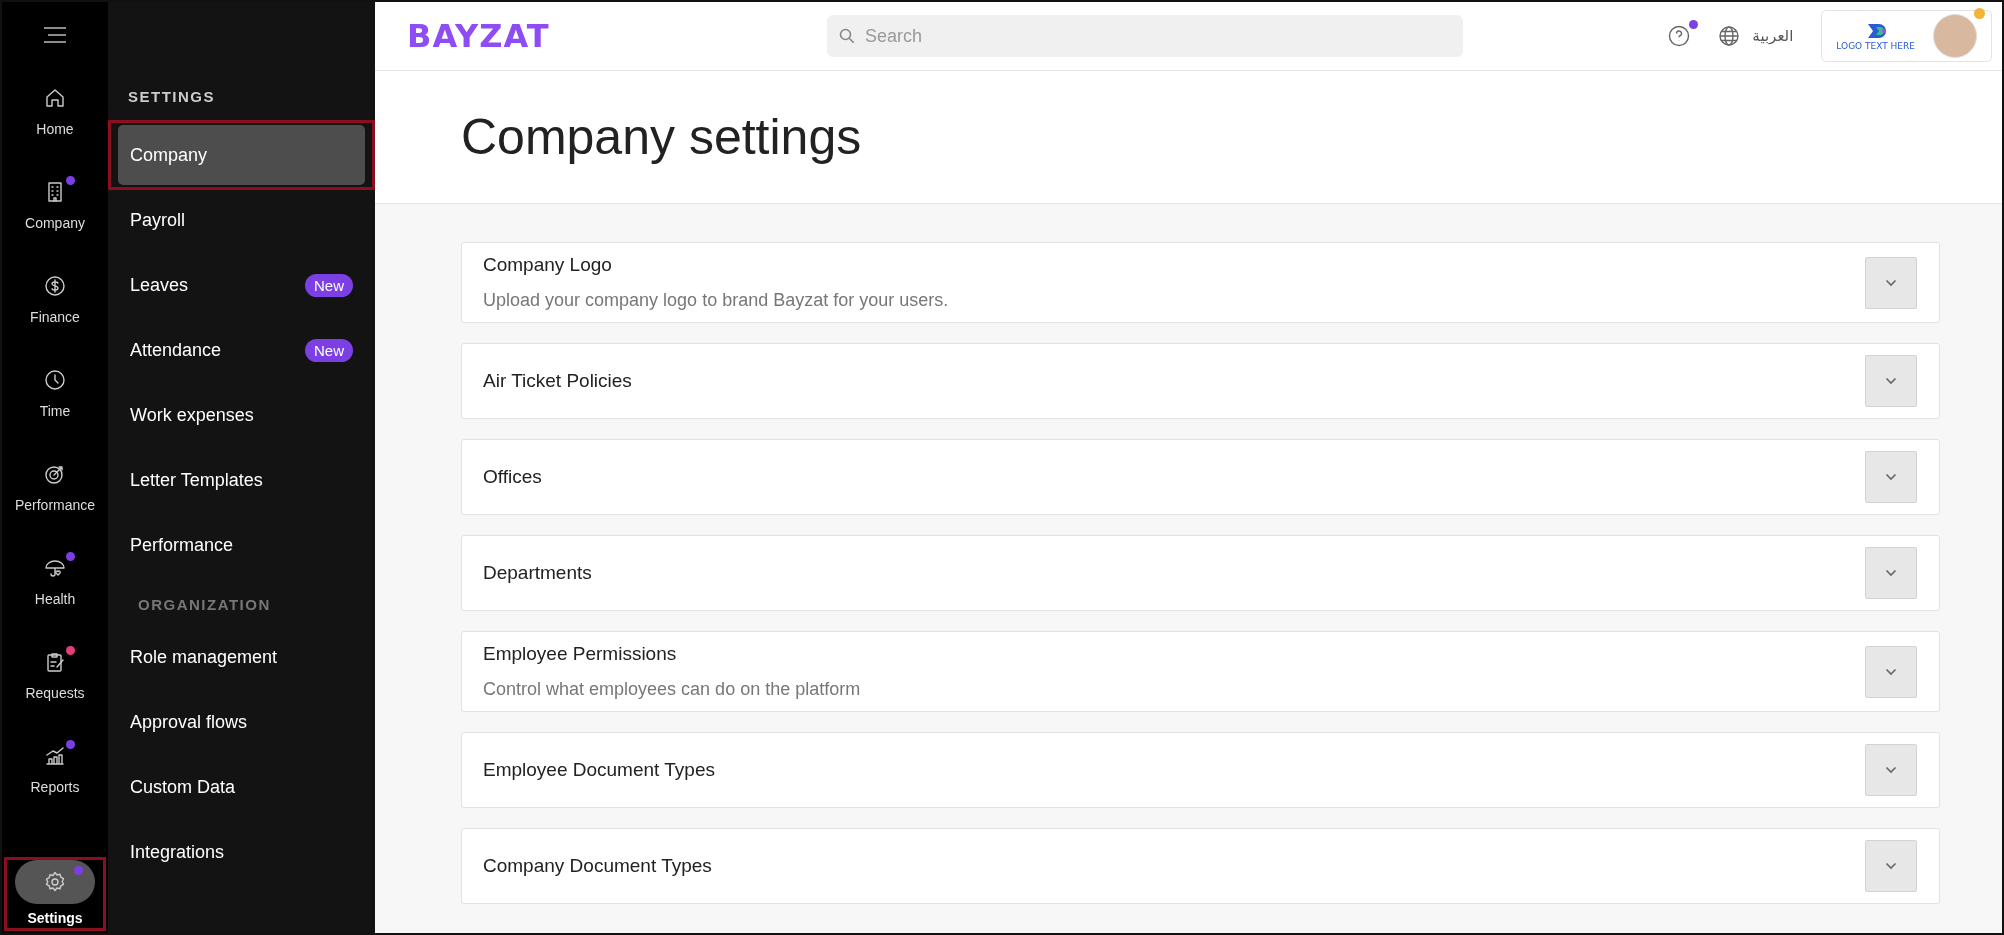  What do you see at coordinates (241, 220) in the screenshot?
I see `menu-item: Payroll` at bounding box center [241, 220].